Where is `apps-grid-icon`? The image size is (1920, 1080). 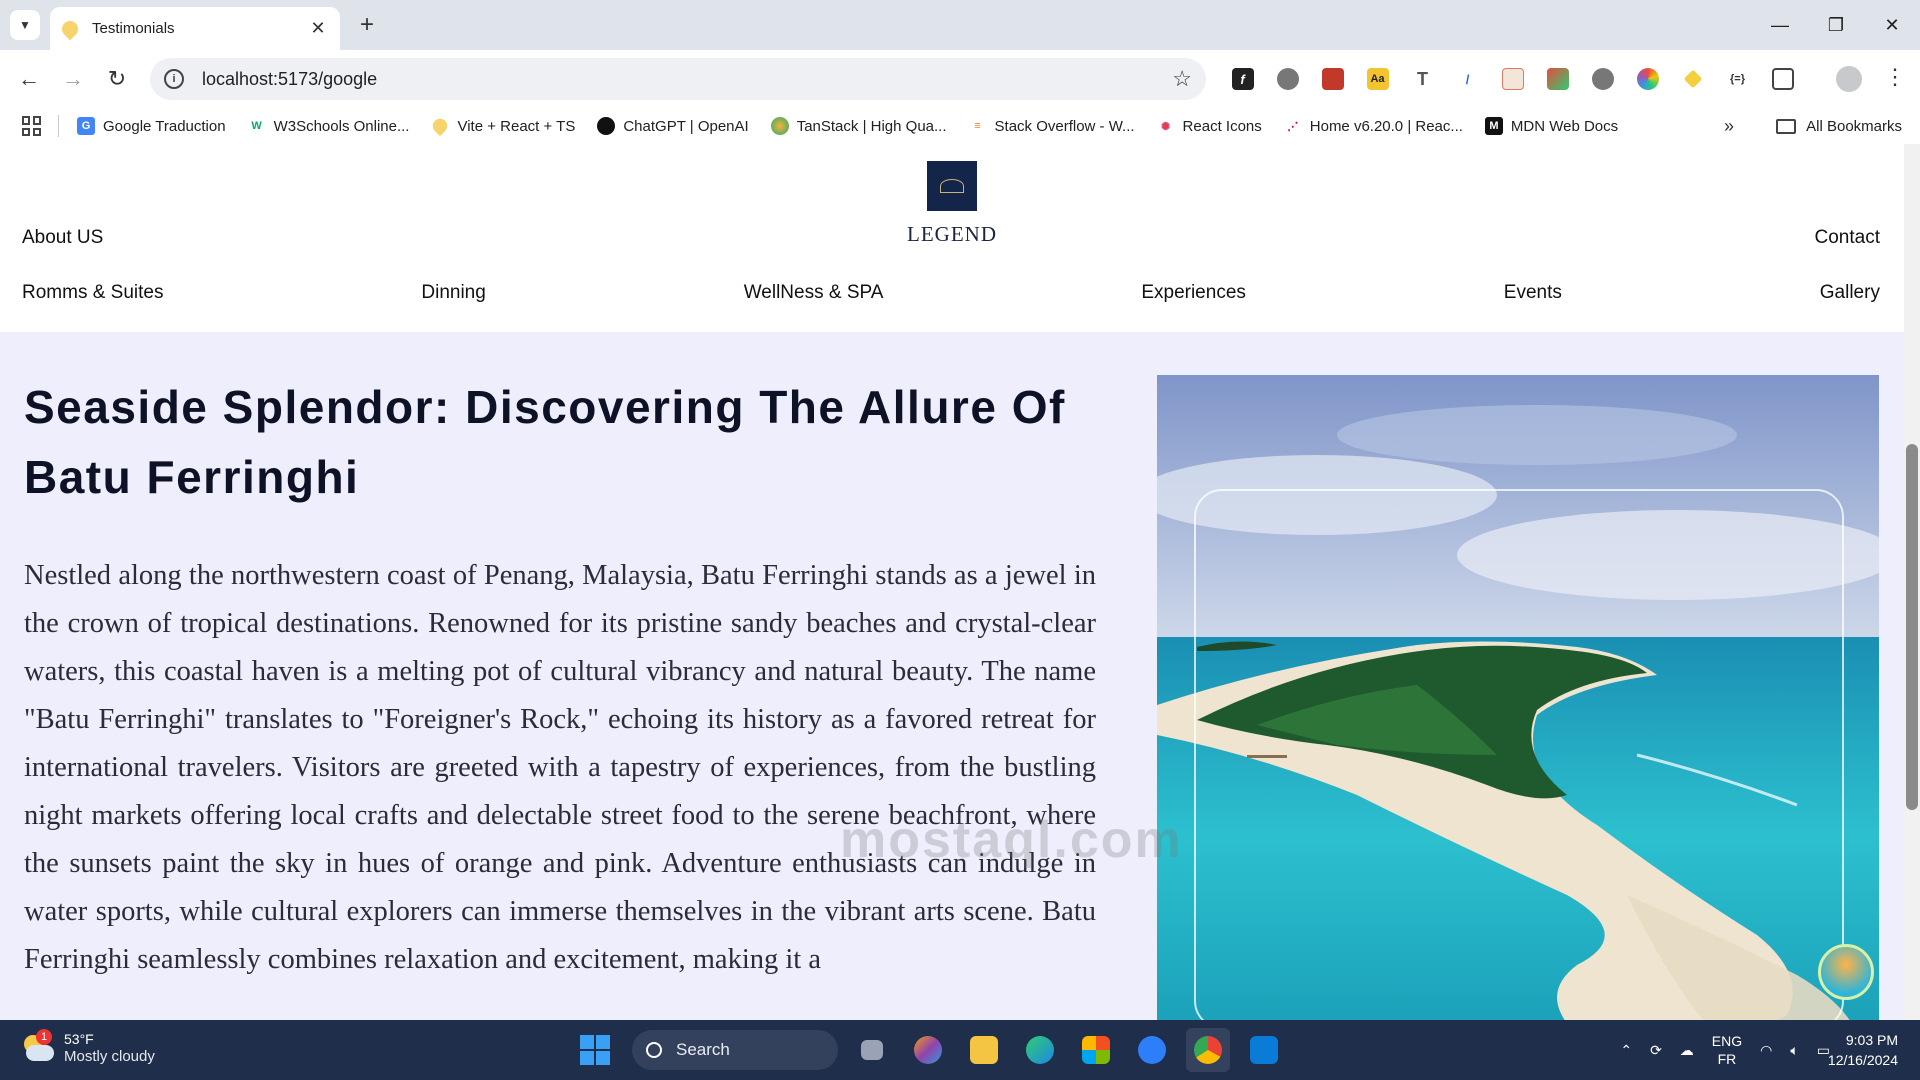
apps-grid-icon is located at coordinates (32, 126).